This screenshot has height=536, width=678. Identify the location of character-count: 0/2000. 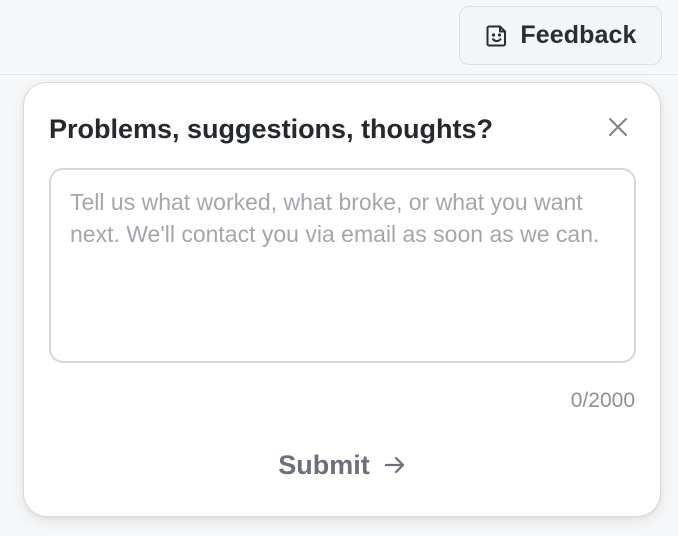
(602, 400).